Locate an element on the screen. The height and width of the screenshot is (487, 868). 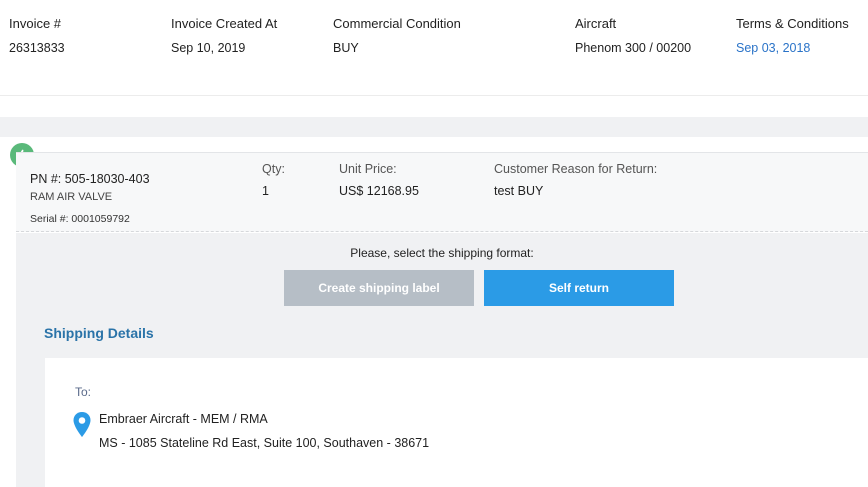
aircraft-column: Aircraft Phenom 300 / 00200 is located at coordinates (633, 36).